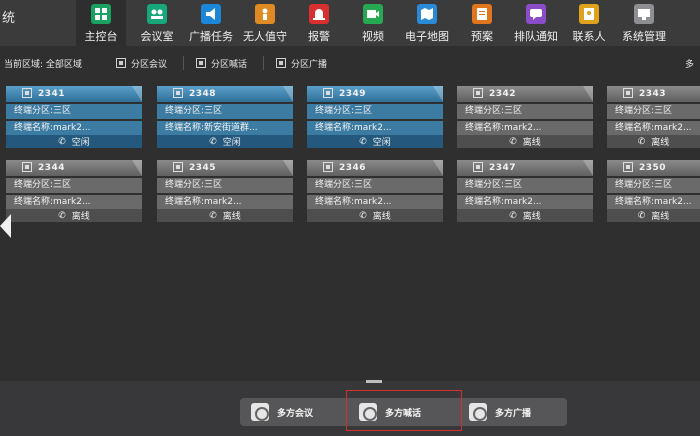 The image size is (700, 436). I want to click on app-title: 统, so click(9, 18).